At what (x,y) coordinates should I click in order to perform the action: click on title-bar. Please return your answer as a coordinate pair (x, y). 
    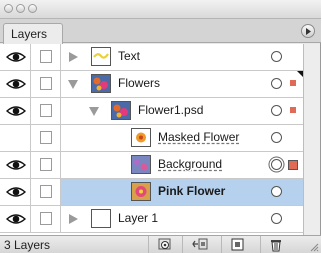
    Looking at the image, I should click on (160, 9).